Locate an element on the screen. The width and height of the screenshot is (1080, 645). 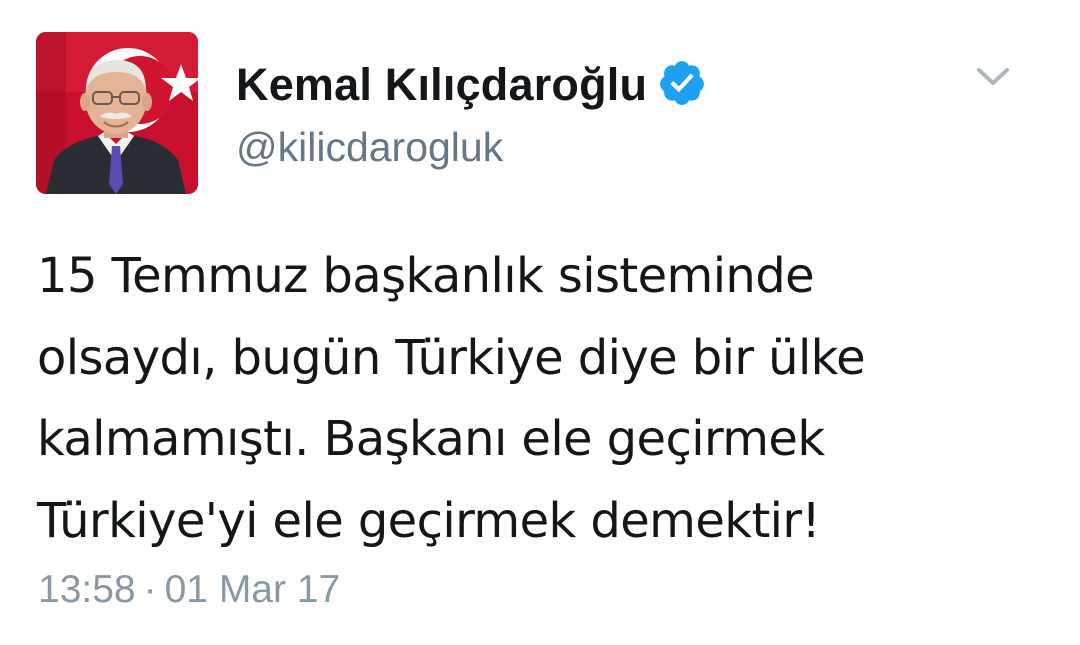
author-name: Kemal Kılıçdaroğlu is located at coordinates (471, 85).